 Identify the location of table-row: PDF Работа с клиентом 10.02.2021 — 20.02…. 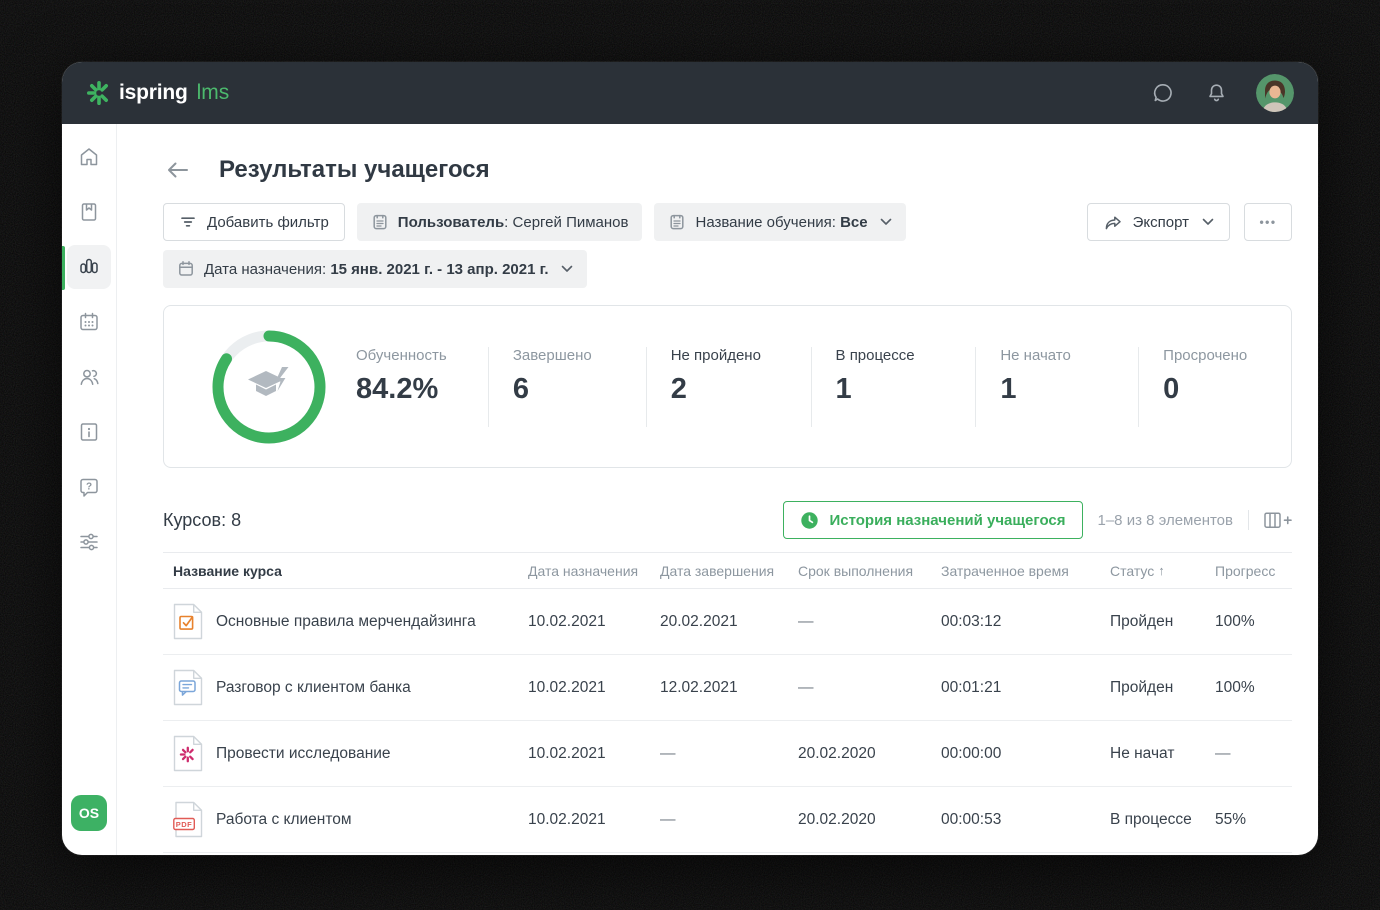
(727, 820).